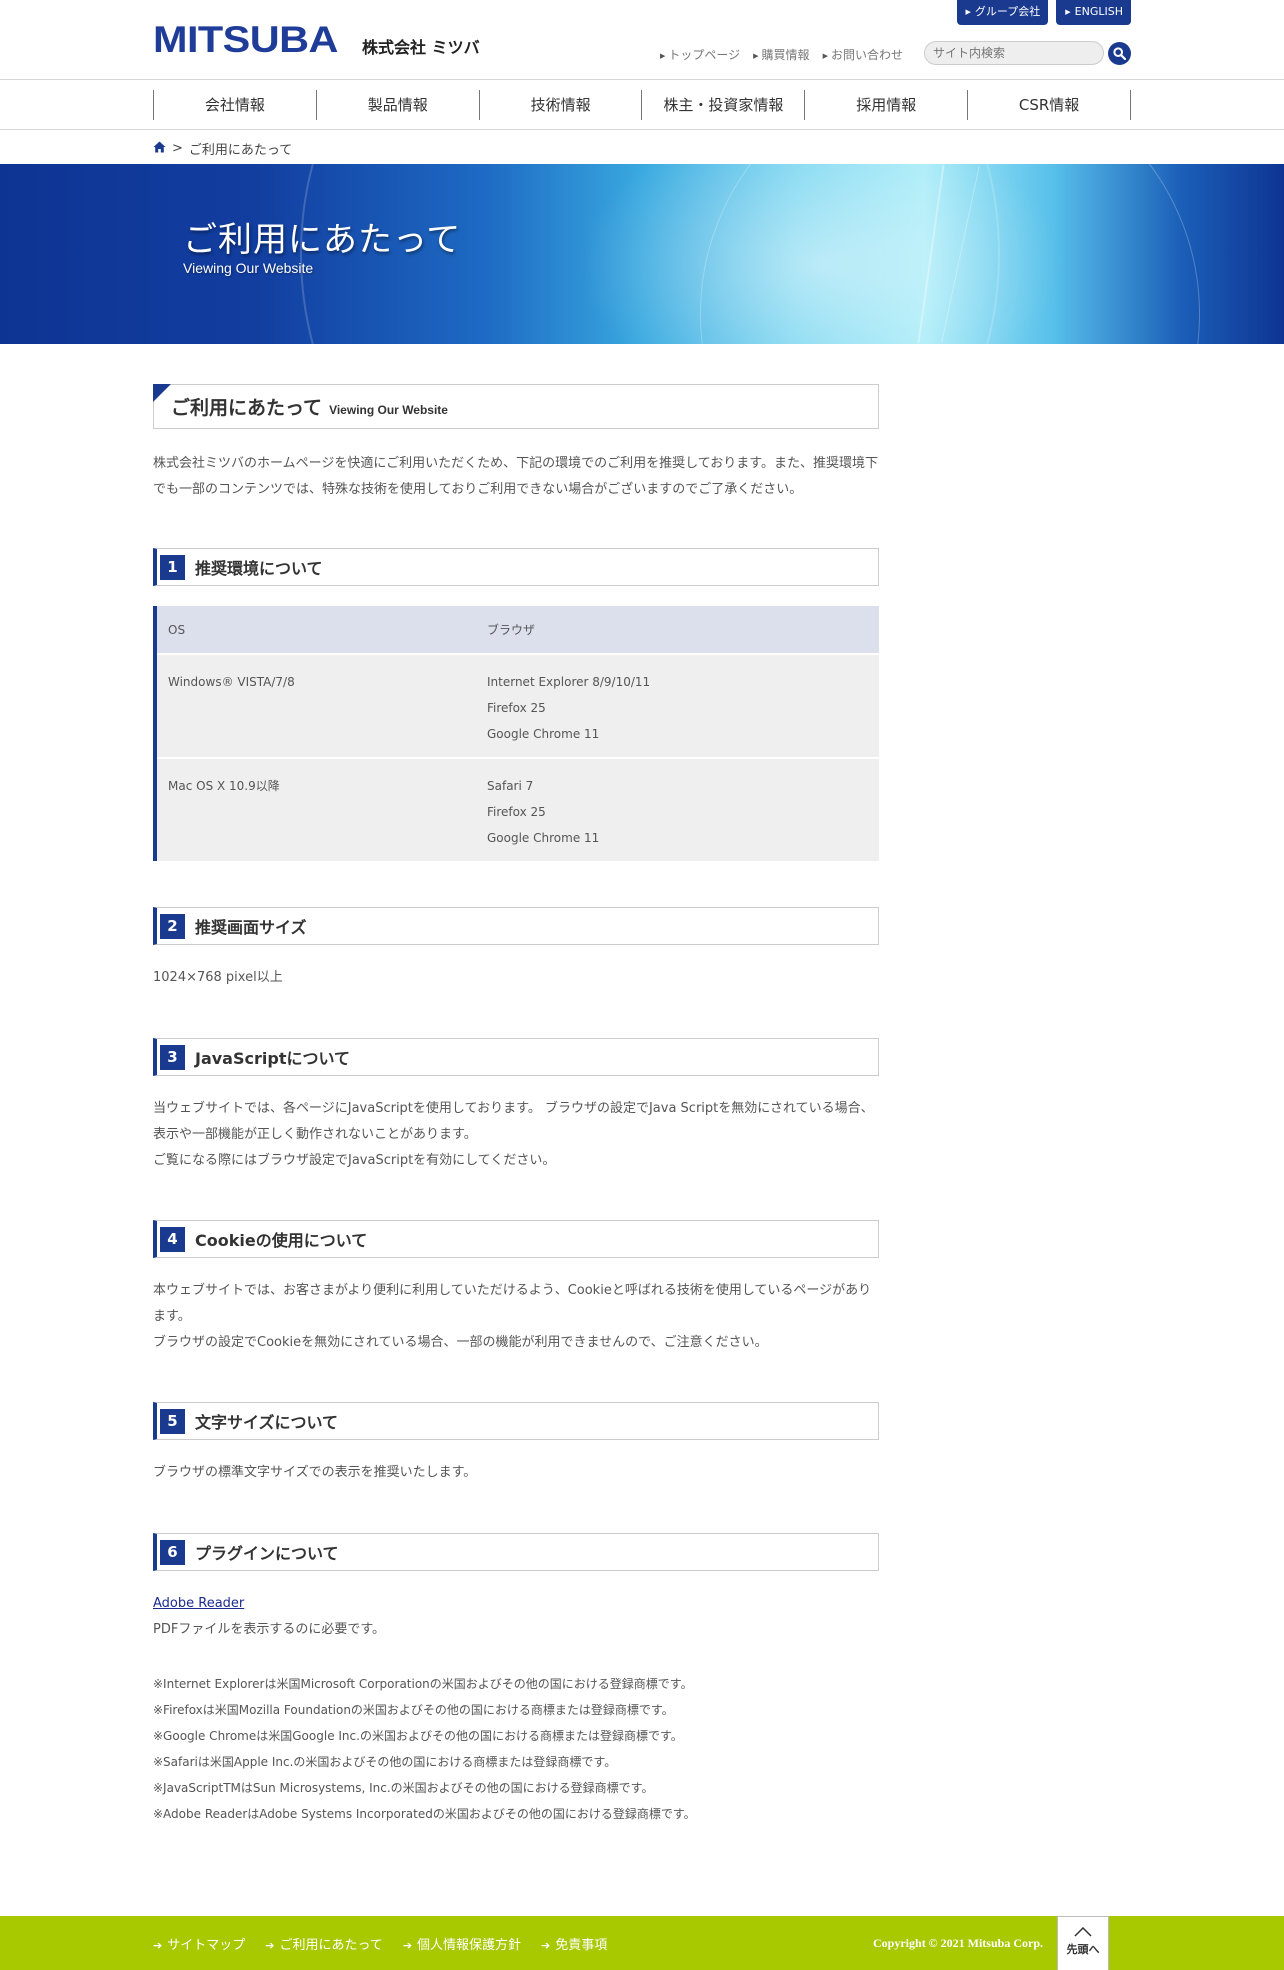 The height and width of the screenshot is (1970, 1284). What do you see at coordinates (315, 1472) in the screenshot?
I see `font-size-text: ブラウザの標準文字サイズでの表示を推奨いたします。` at bounding box center [315, 1472].